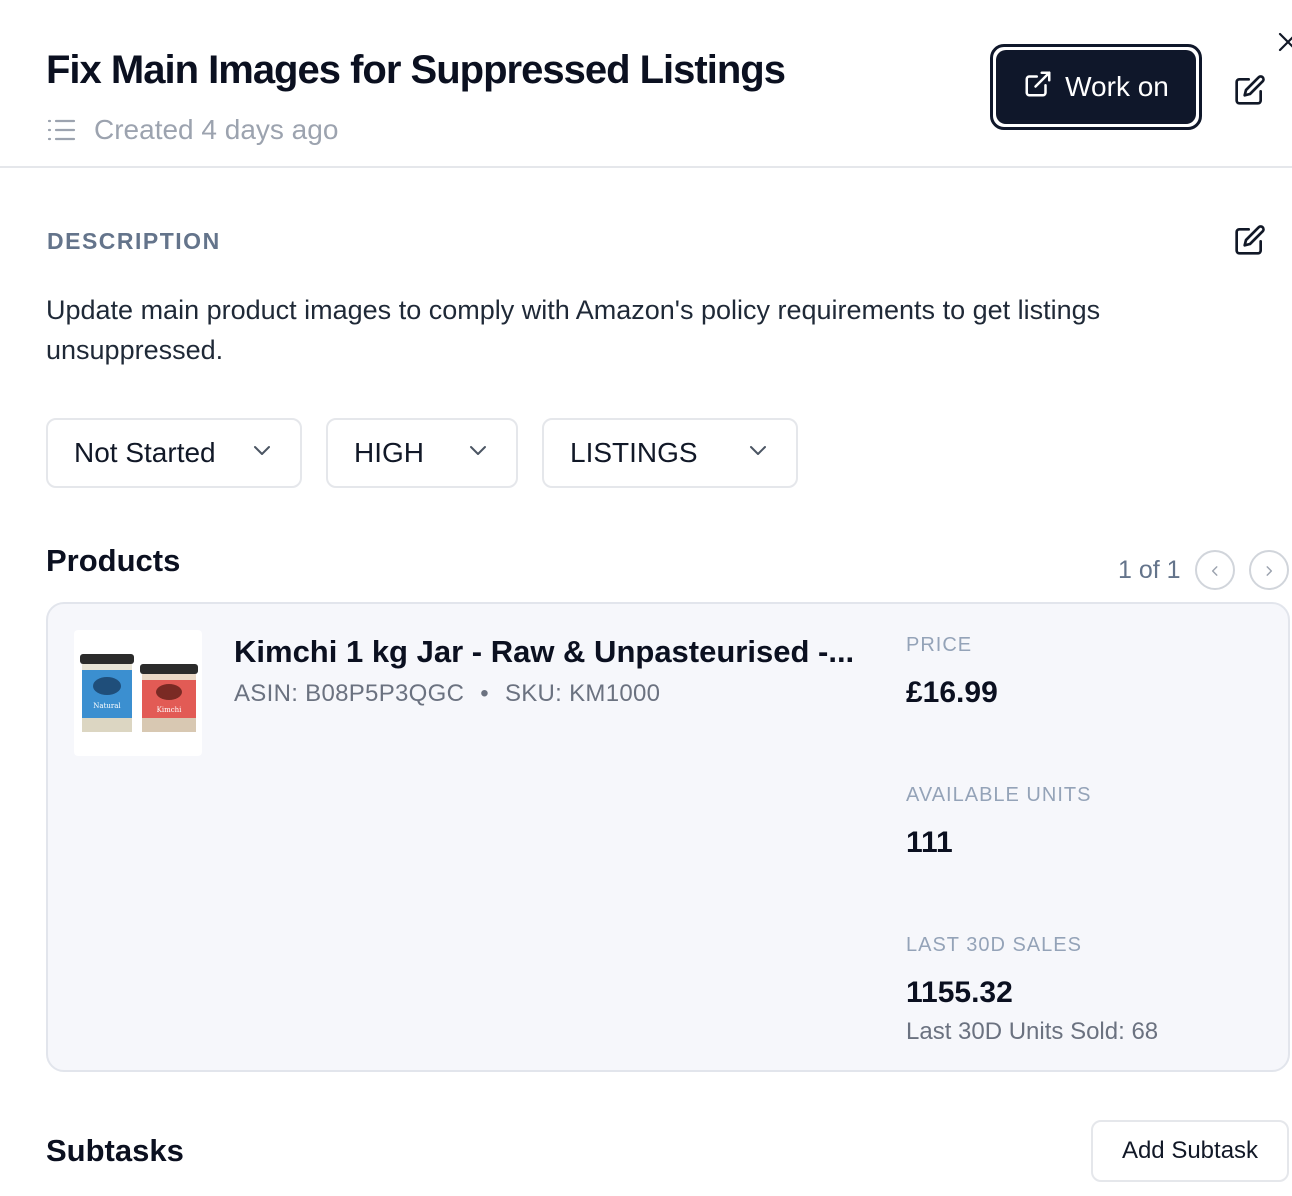 The height and width of the screenshot is (1196, 1292). Describe the element at coordinates (349, 693) in the screenshot. I see `product-asin: ASIN: B08P5P3QGC` at that location.